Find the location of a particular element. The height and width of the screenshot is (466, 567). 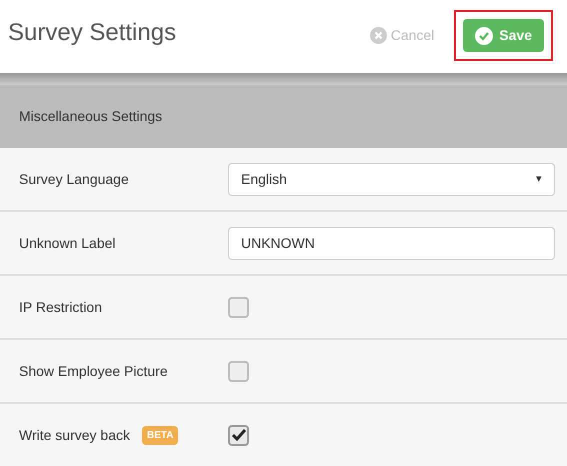

page-title: Survey Settings is located at coordinates (92, 33).